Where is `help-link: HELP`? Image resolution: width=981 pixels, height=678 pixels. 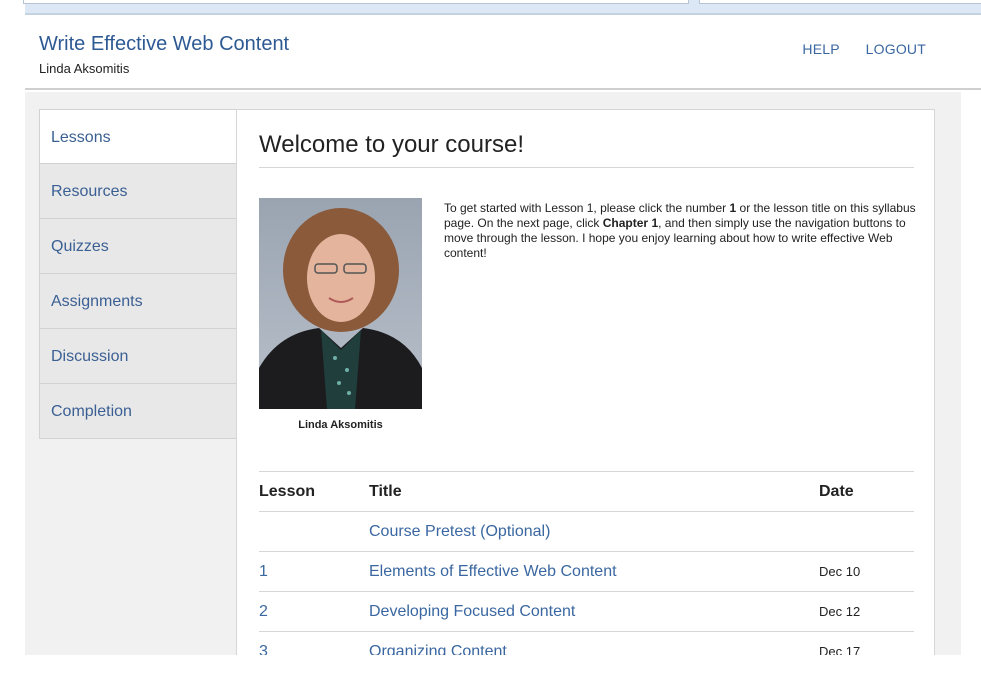
help-link: HELP is located at coordinates (820, 49).